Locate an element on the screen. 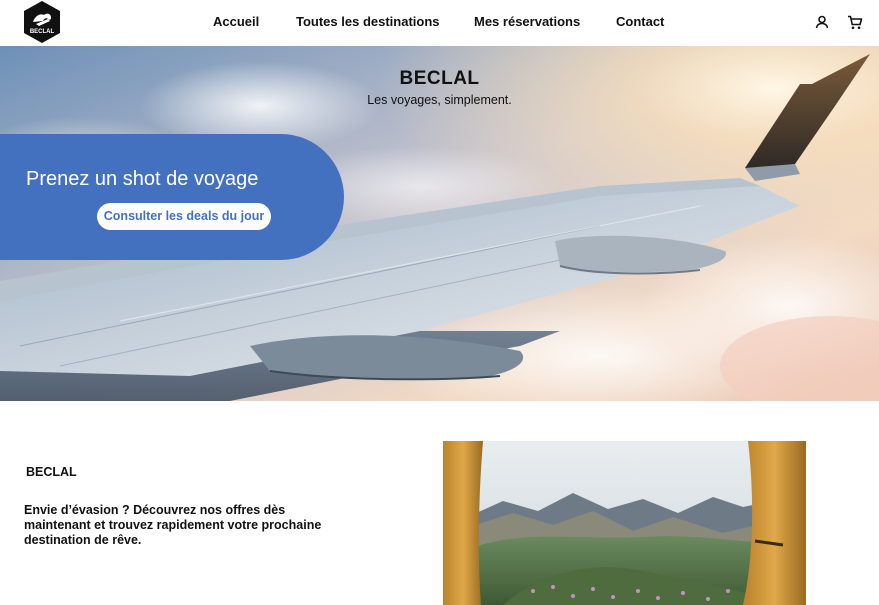 Image resolution: width=879 pixels, height=605 pixels. nav-accueil: Accueil is located at coordinates (236, 21).